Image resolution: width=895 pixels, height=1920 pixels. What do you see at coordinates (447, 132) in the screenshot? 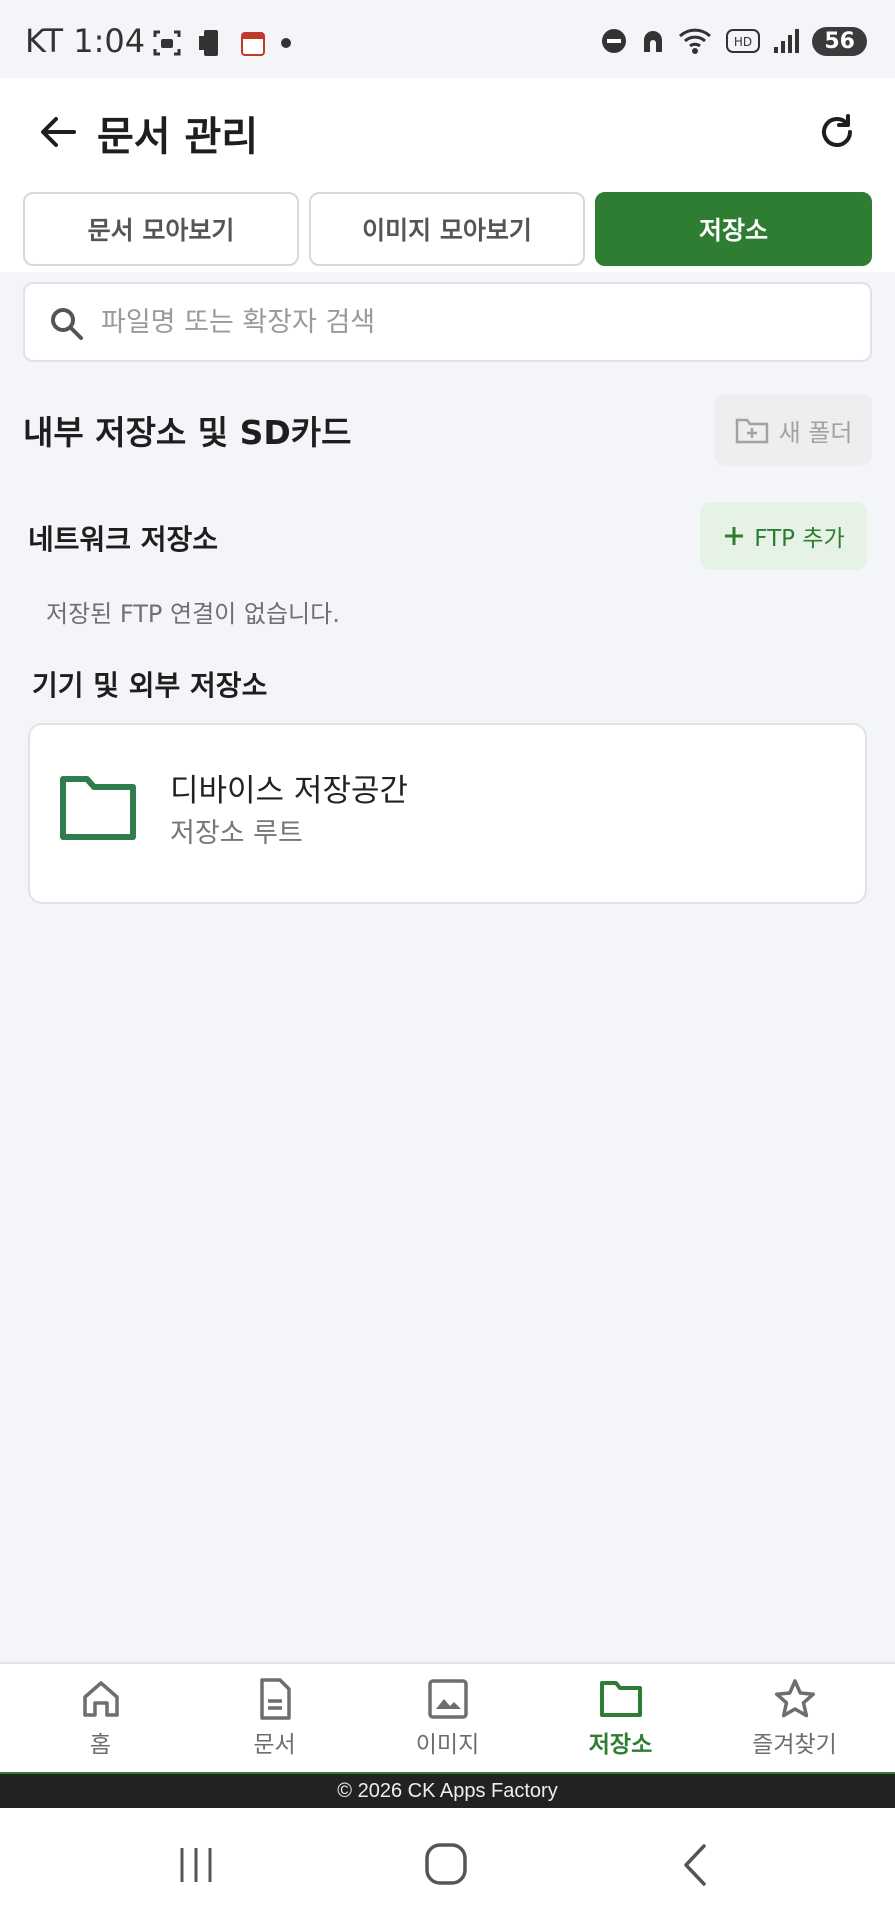
I see `app-header: 문서 관리` at bounding box center [447, 132].